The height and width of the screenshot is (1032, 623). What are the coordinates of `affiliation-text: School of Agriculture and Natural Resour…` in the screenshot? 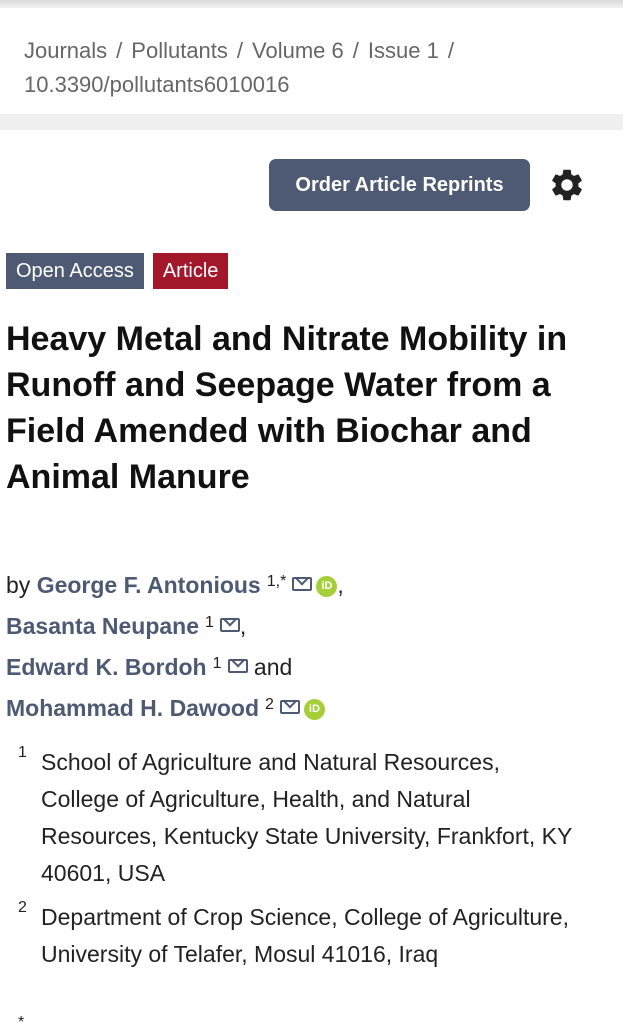 It's located at (306, 817).